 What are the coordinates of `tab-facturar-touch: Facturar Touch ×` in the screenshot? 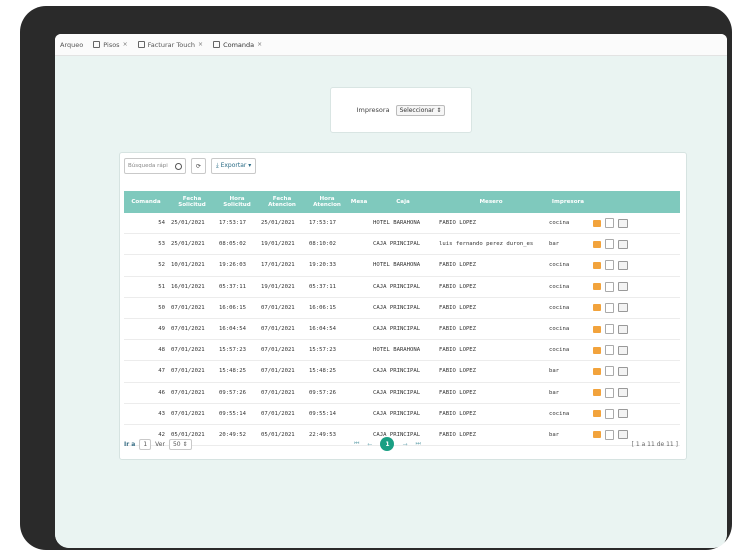 It's located at (170, 45).